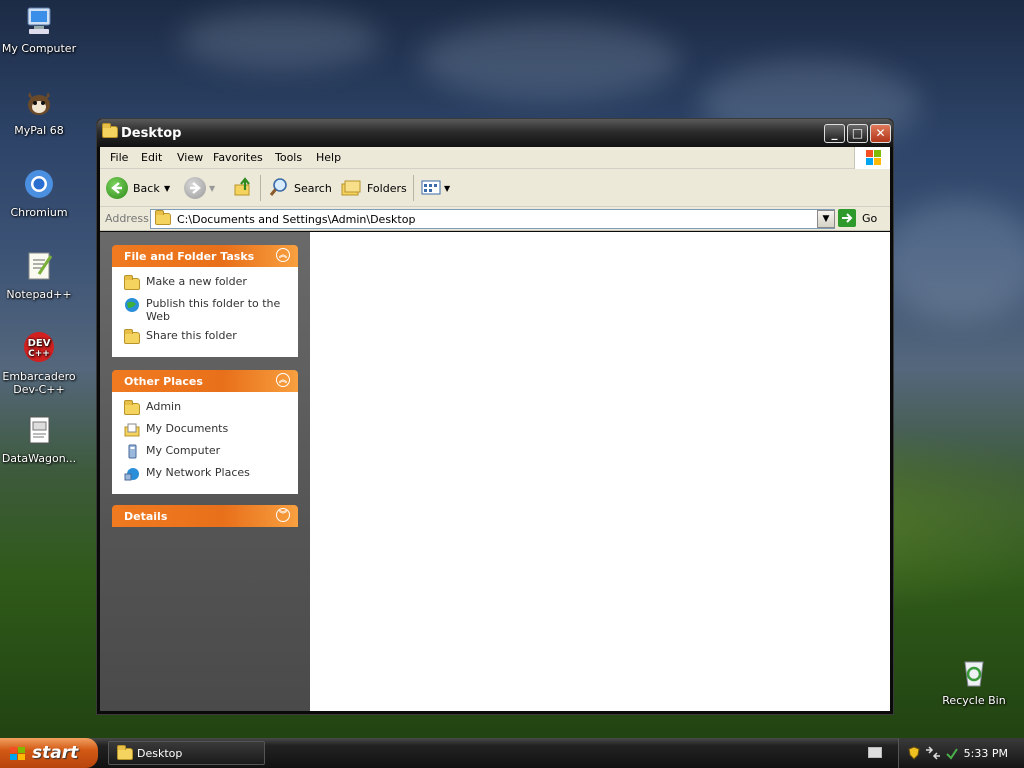 The image size is (1024, 768). Describe the element at coordinates (39, 193) in the screenshot. I see `desktop-icon-chromium: Chromium` at that location.